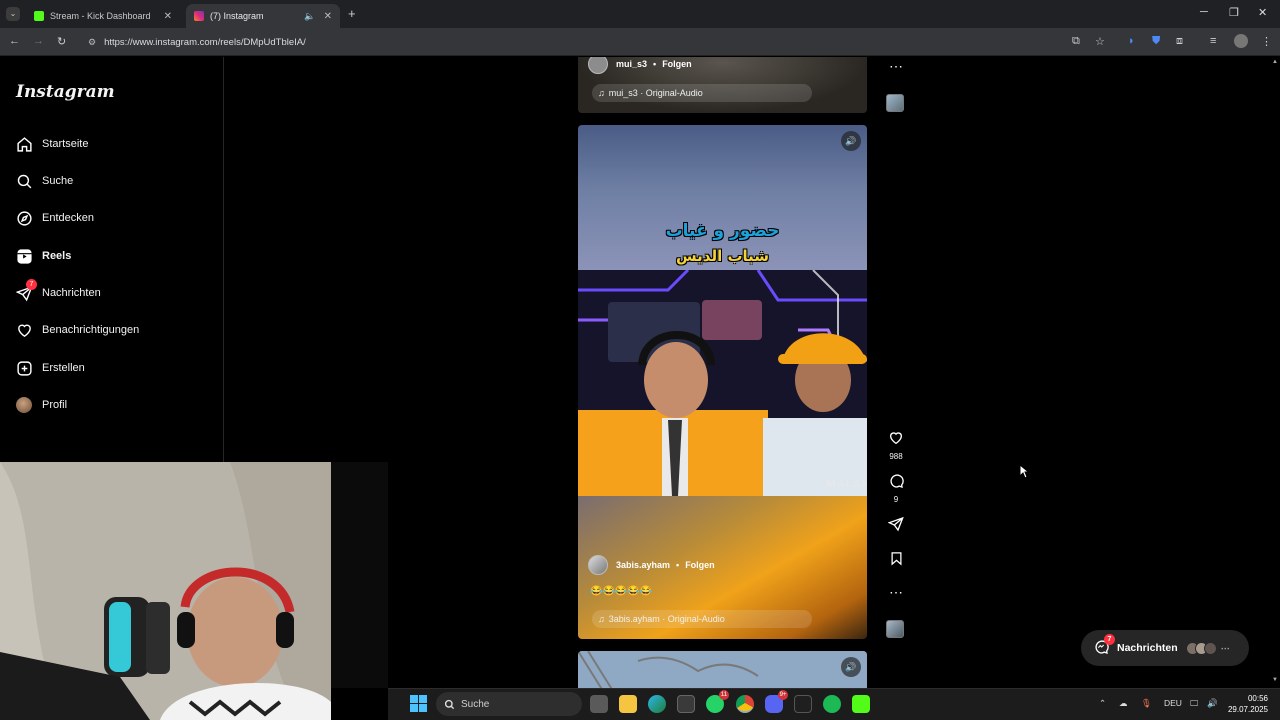 This screenshot has width=1280, height=720. Describe the element at coordinates (65, 92) in the screenshot. I see `instagram-logo: Instagram` at that location.